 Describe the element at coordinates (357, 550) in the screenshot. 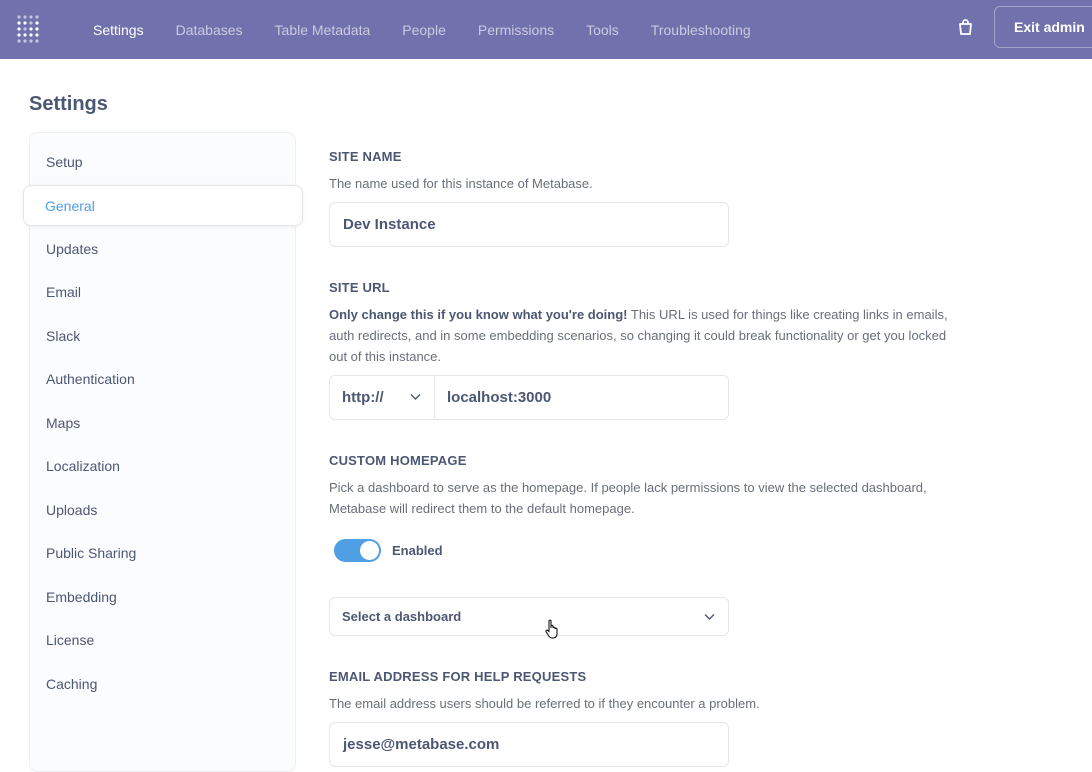

I see `custom-homepage-toggle` at that location.